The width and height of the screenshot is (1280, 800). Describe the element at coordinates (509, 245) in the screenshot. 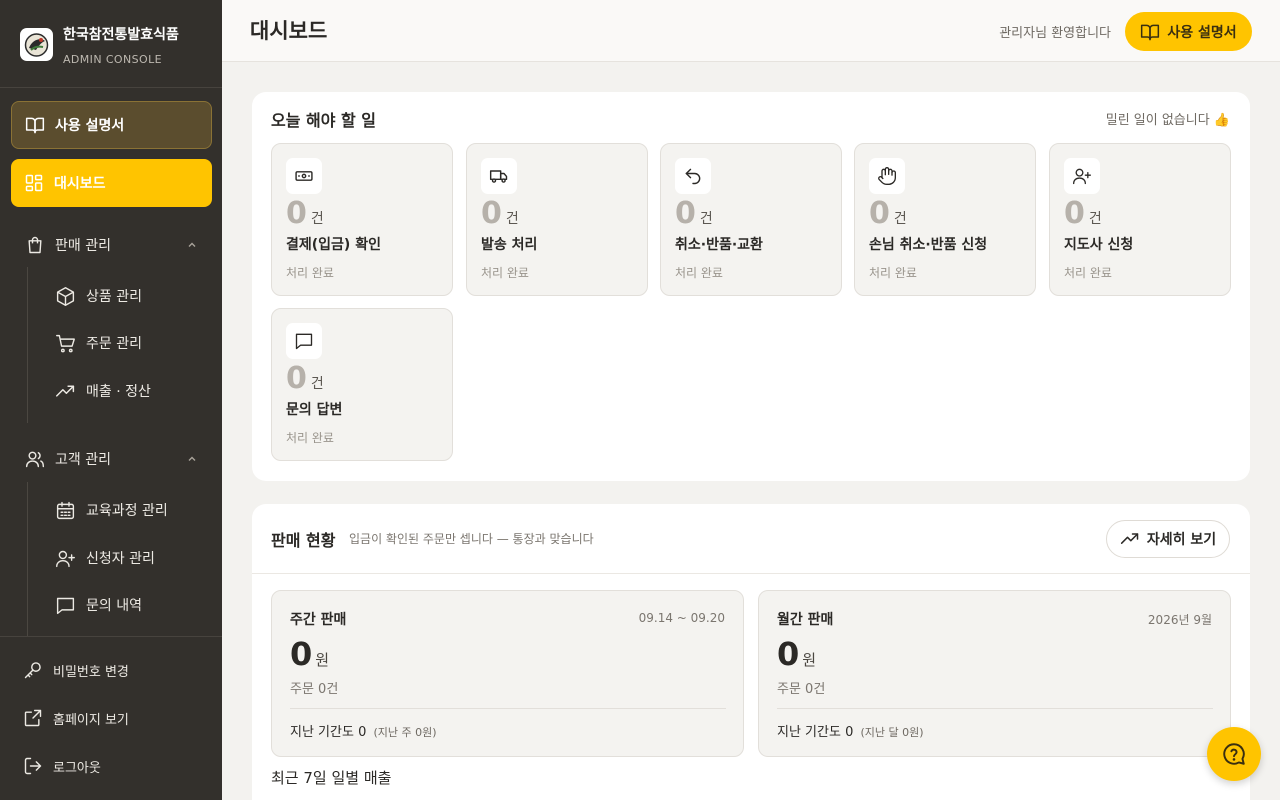

I see `task-label: 발송 처리` at that location.